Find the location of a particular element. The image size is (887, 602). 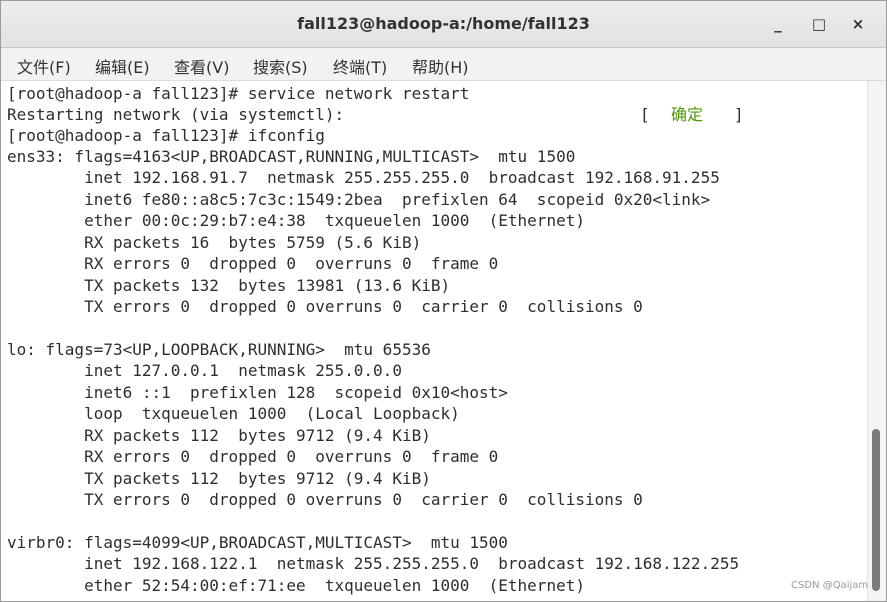

status-open-bracket: [ is located at coordinates (645, 114).